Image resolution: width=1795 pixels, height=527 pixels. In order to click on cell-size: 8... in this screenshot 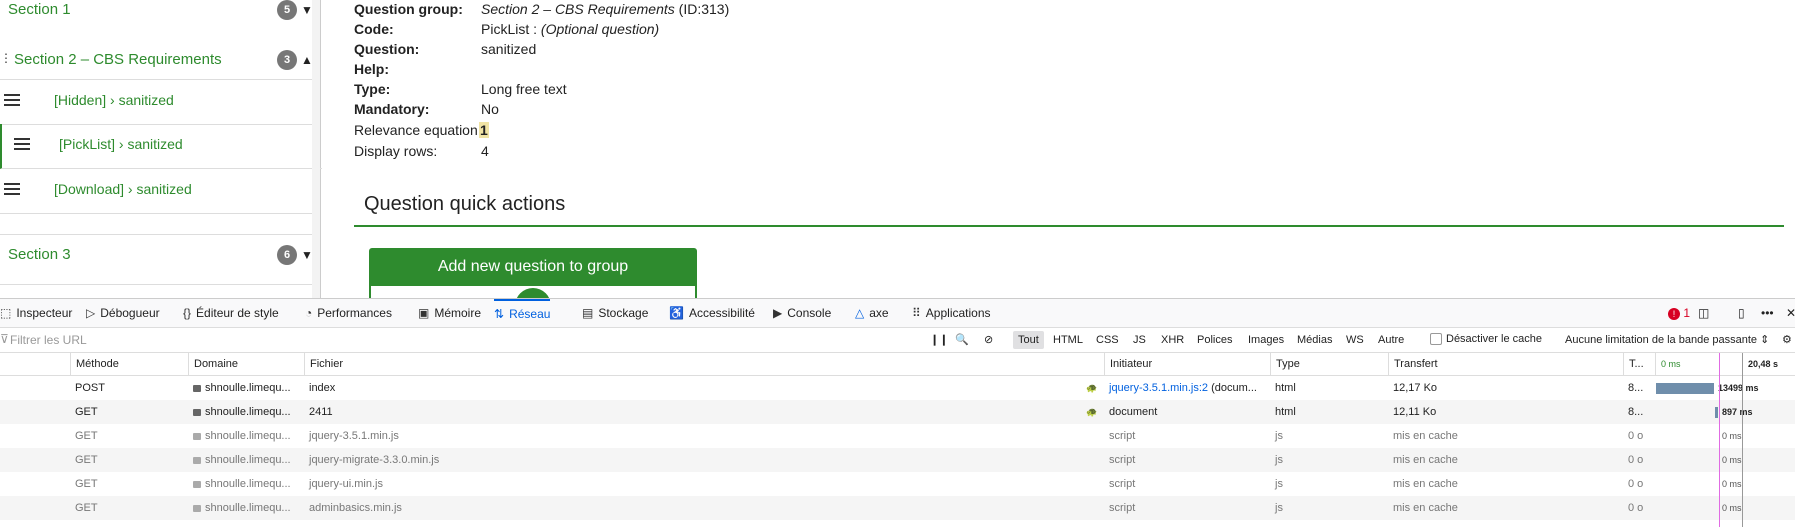, I will do `click(1639, 412)`.